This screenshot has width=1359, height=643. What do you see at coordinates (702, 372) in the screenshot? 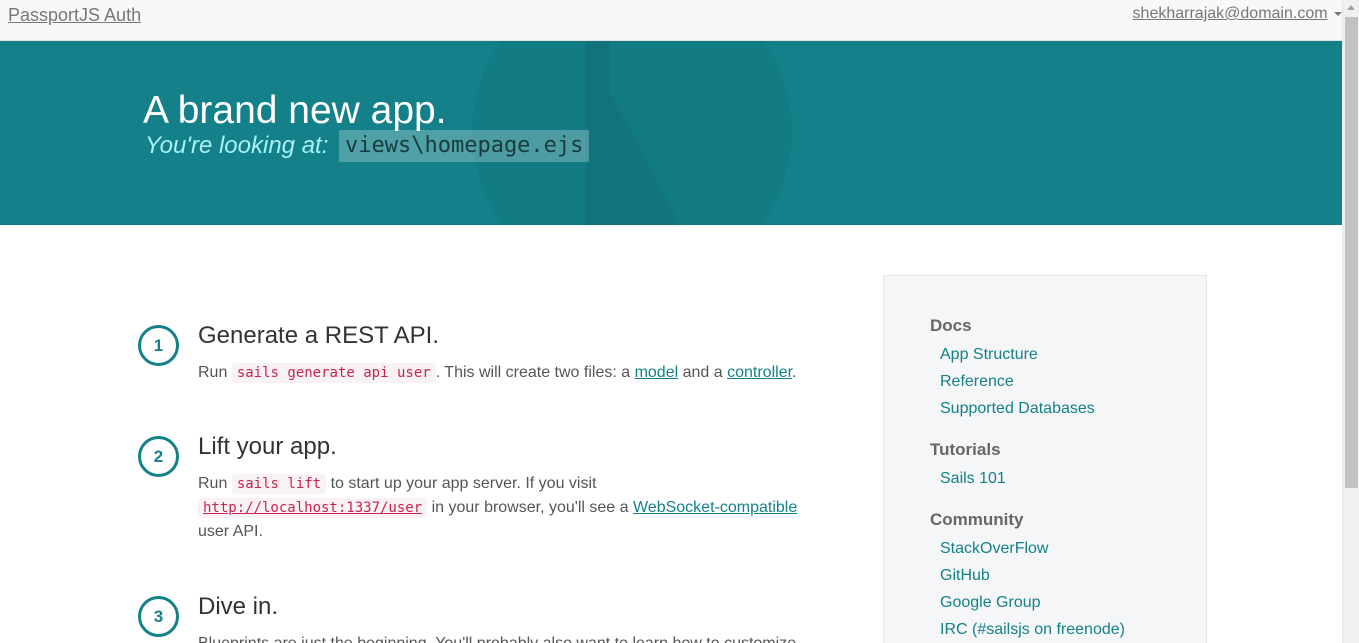
I see `step-text: and a` at bounding box center [702, 372].